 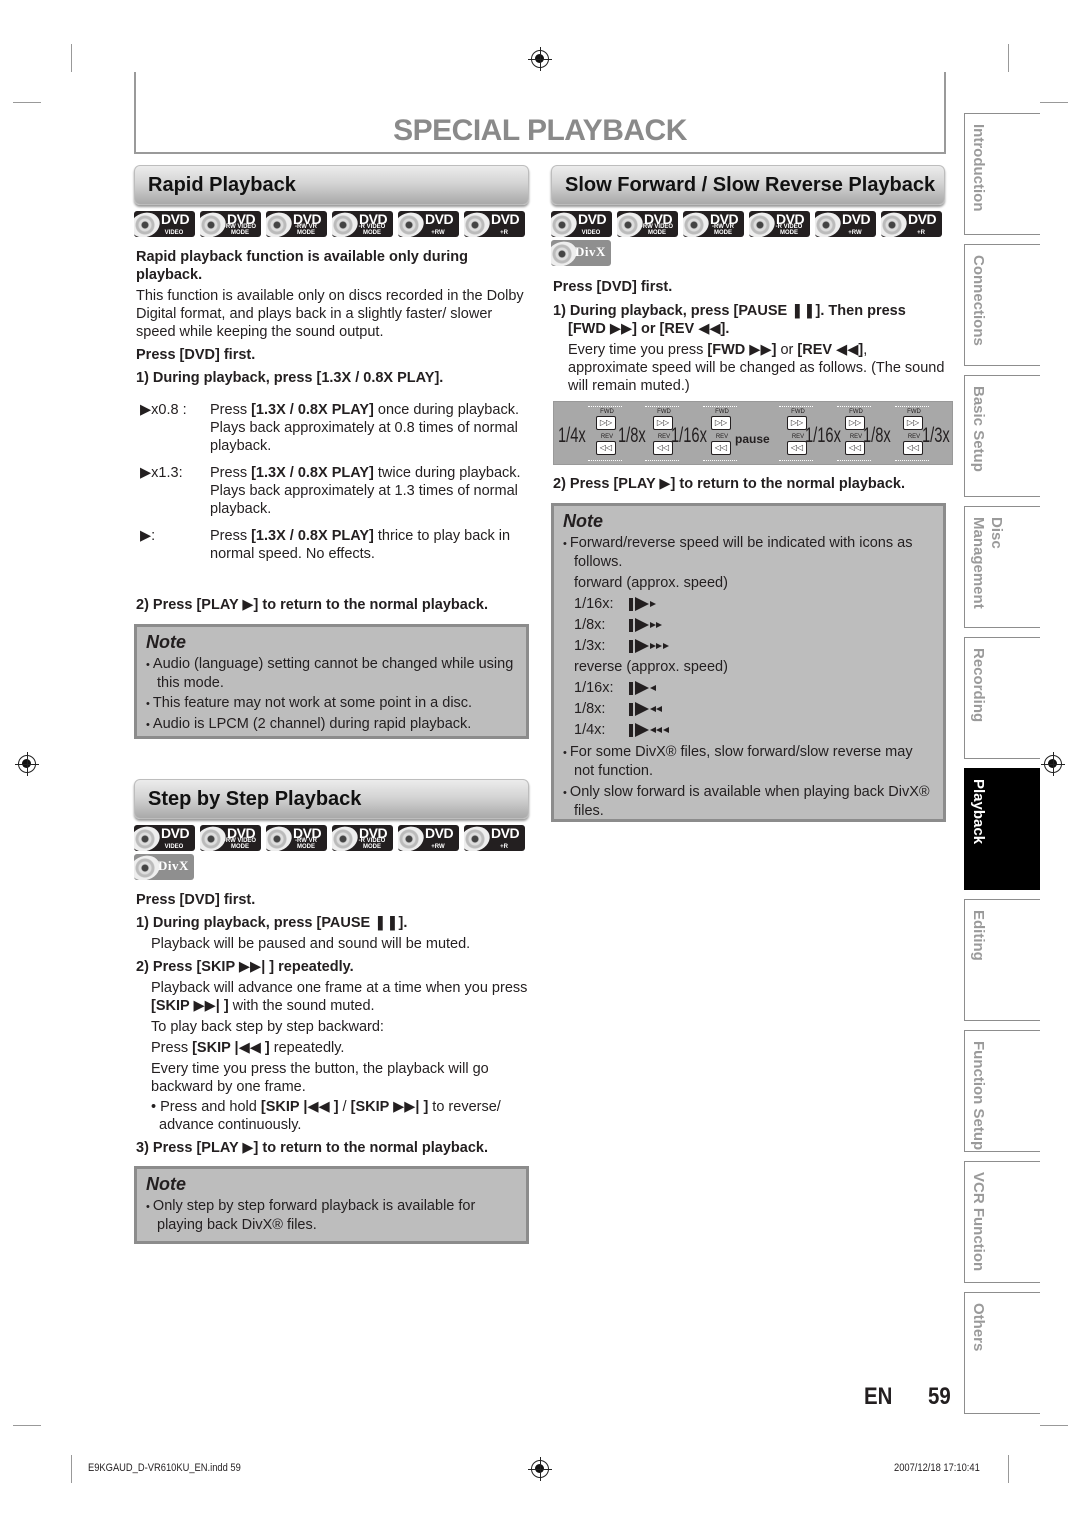 I want to click on side-tab-editing: Editing, so click(x=1002, y=960).